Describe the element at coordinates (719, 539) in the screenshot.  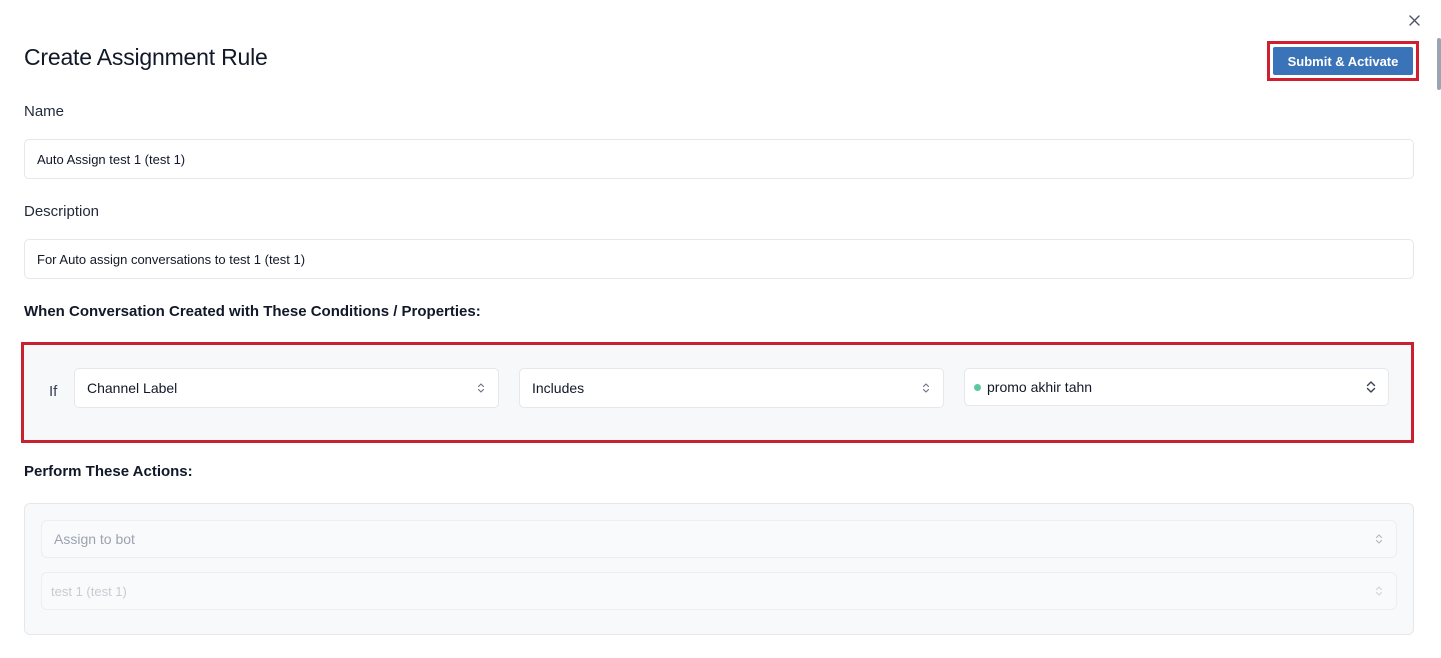
I see `action-type-select: Assign to bot` at that location.